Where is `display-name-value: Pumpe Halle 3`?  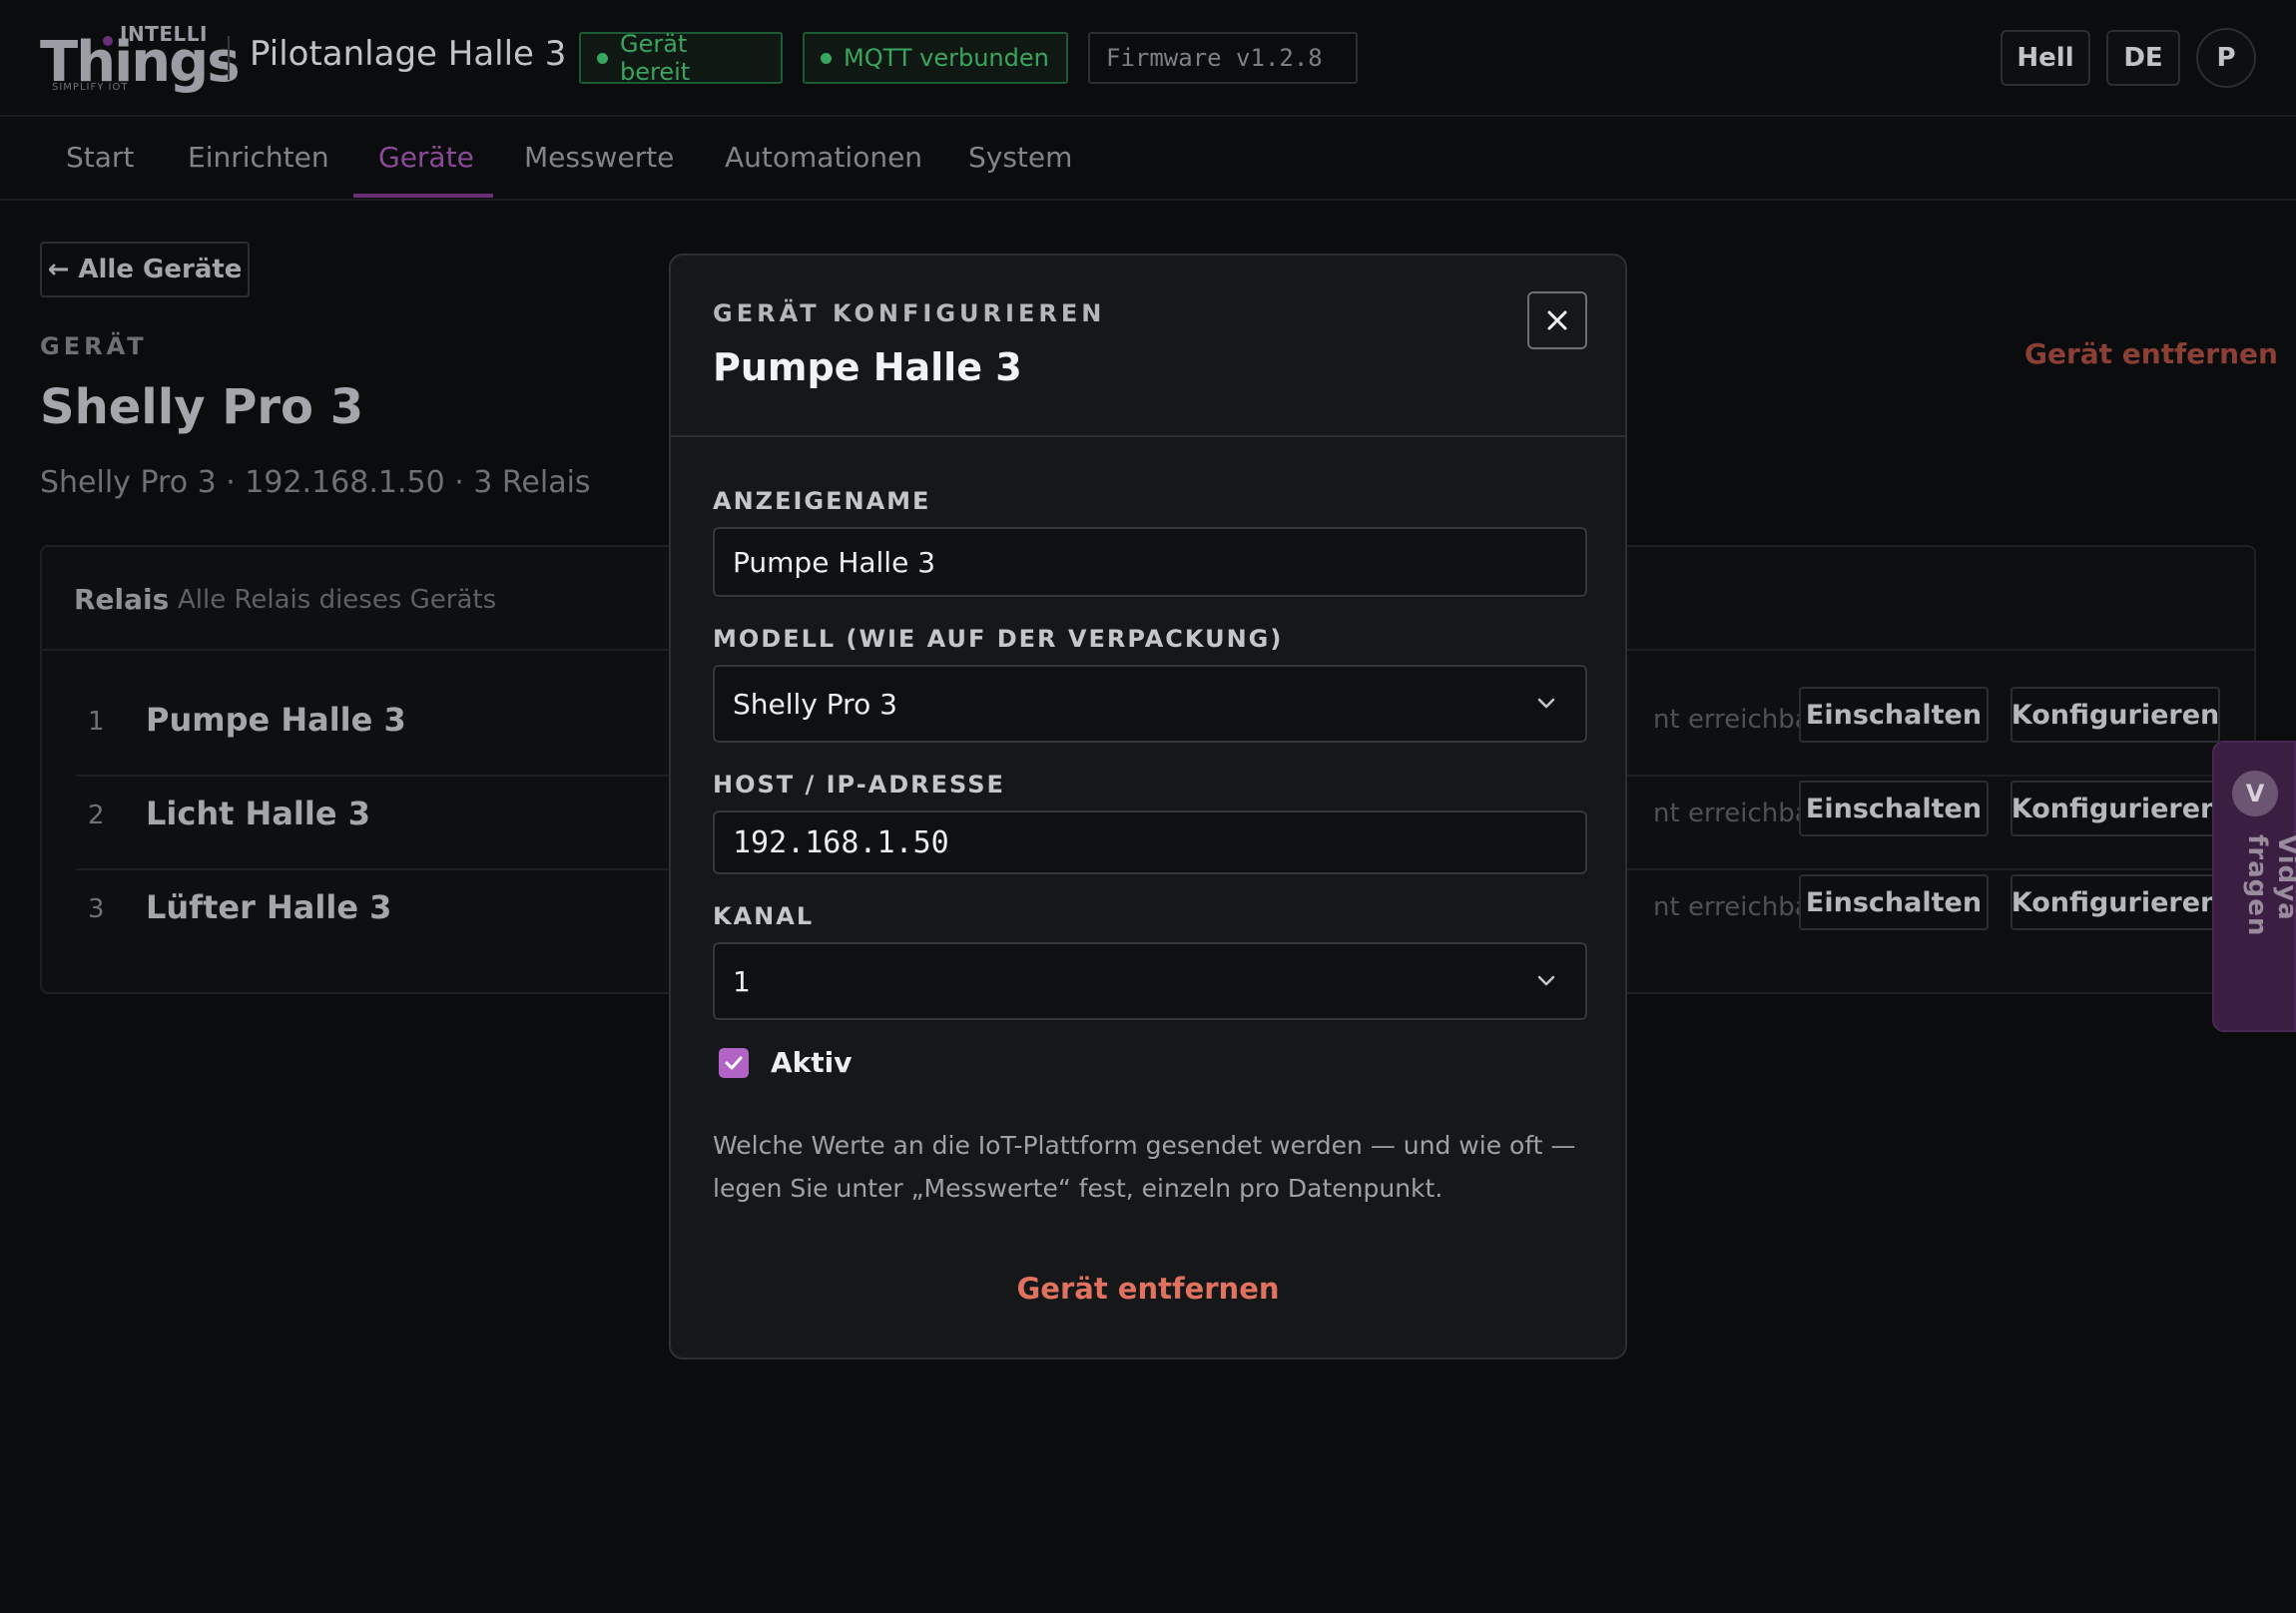 display-name-value: Pumpe Halle 3 is located at coordinates (834, 562).